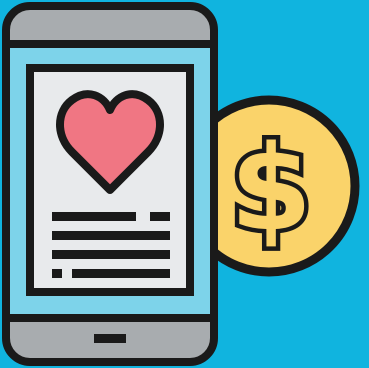  What do you see at coordinates (160, 216) in the screenshot?
I see `text-line-1b` at bounding box center [160, 216].